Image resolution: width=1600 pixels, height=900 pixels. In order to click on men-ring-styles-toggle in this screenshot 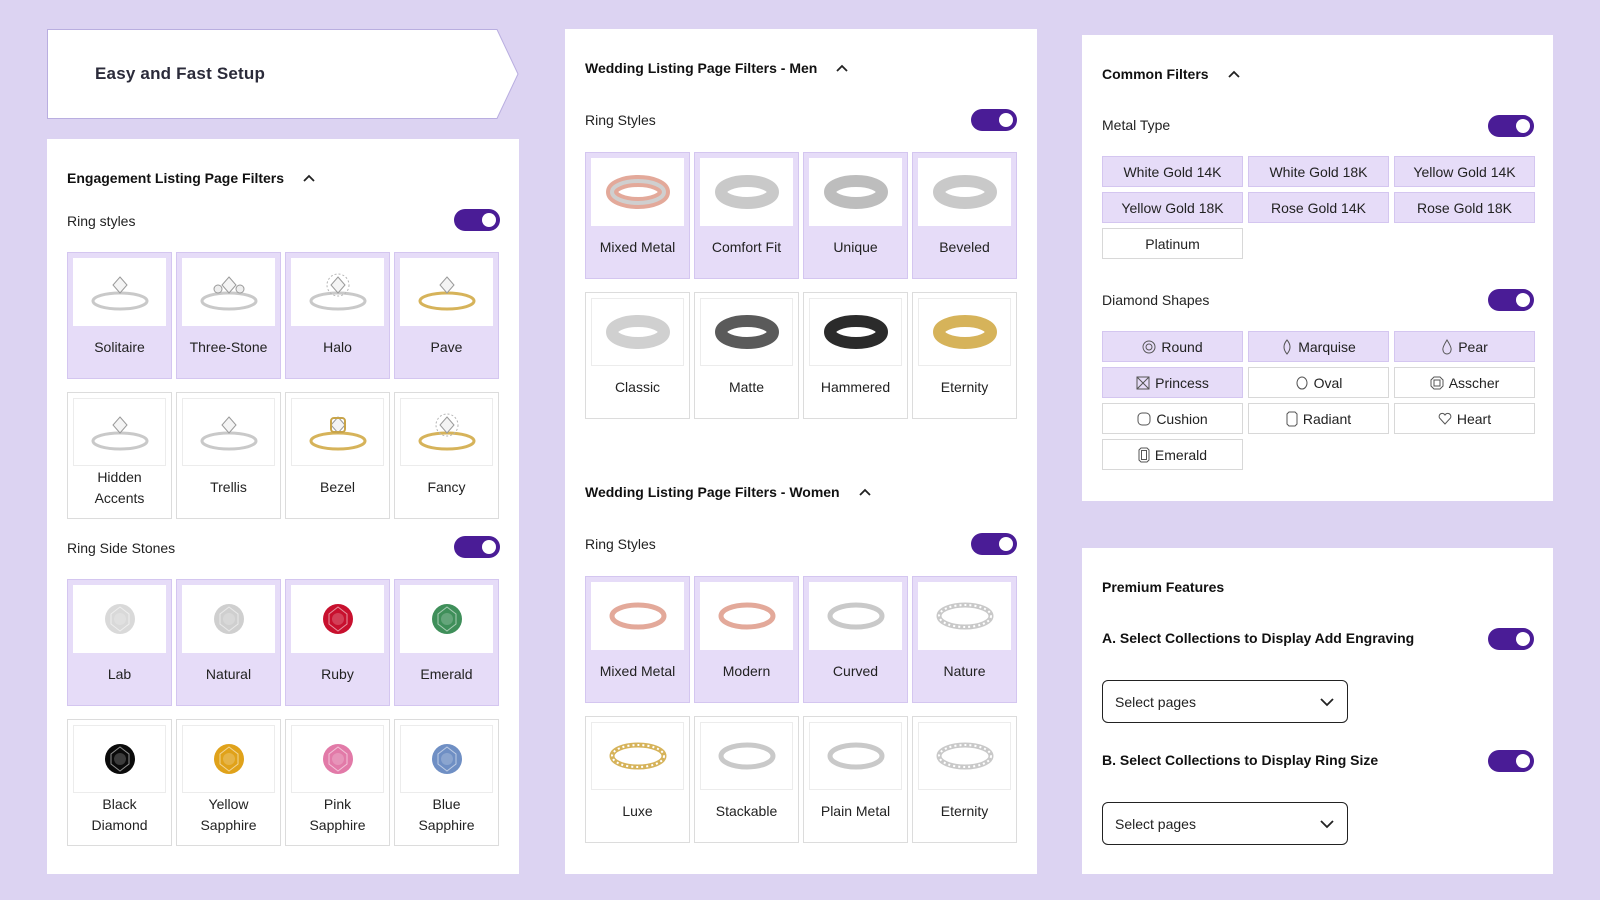, I will do `click(994, 120)`.